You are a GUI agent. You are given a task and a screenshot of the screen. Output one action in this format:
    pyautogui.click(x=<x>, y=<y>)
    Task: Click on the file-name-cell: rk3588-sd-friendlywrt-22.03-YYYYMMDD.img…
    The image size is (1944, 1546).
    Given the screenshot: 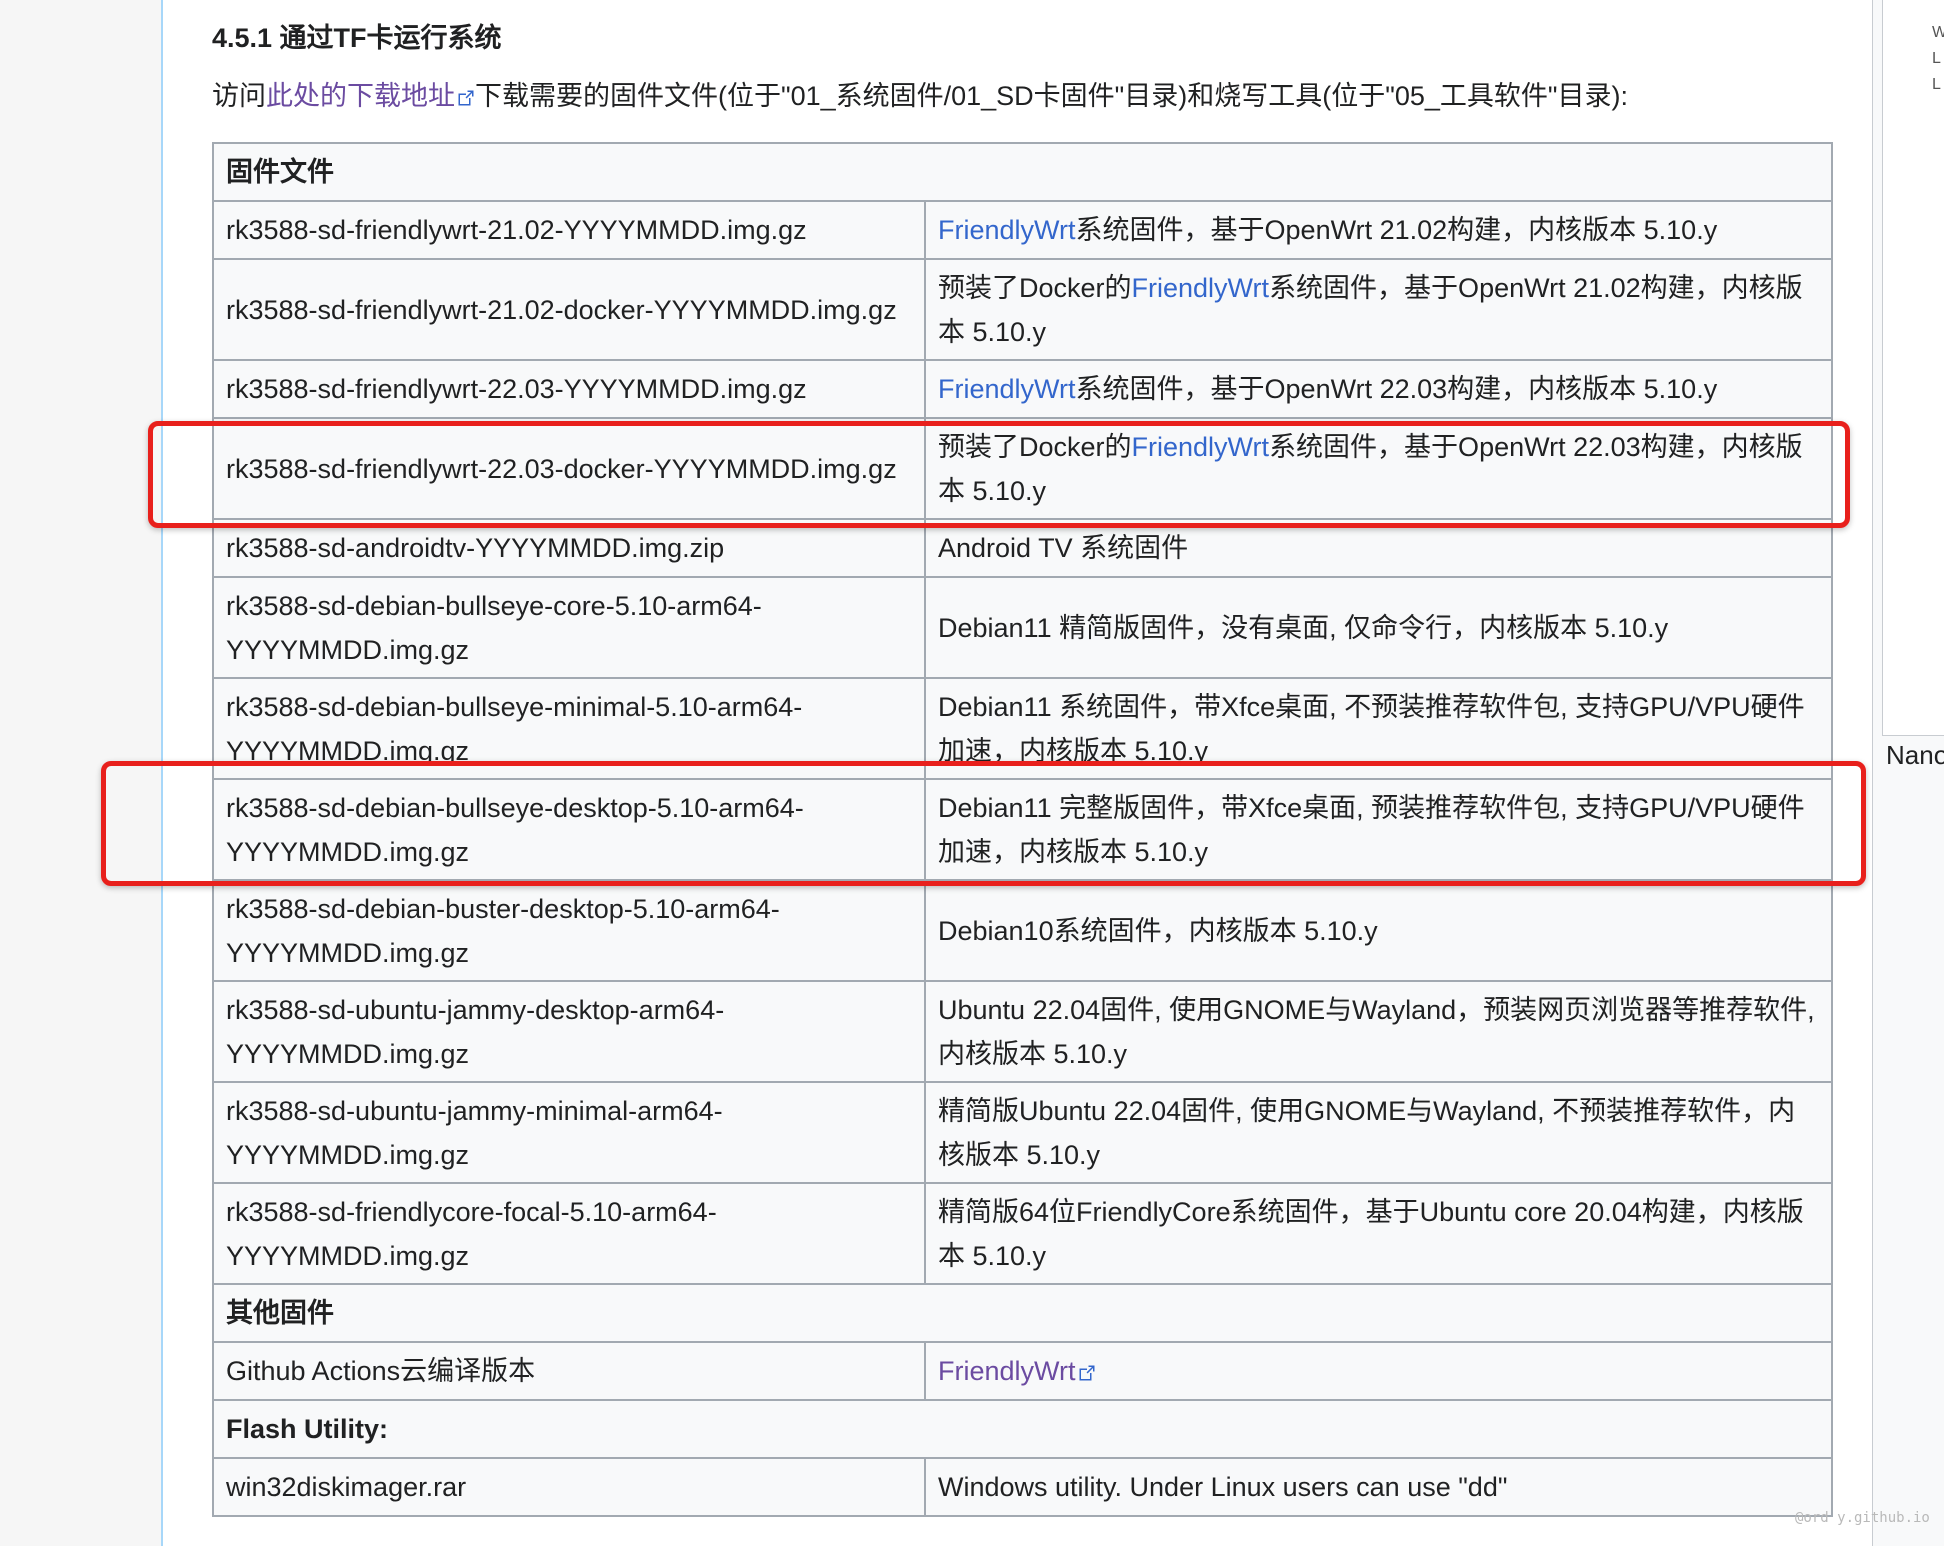 What is the action you would take?
    pyautogui.click(x=569, y=389)
    